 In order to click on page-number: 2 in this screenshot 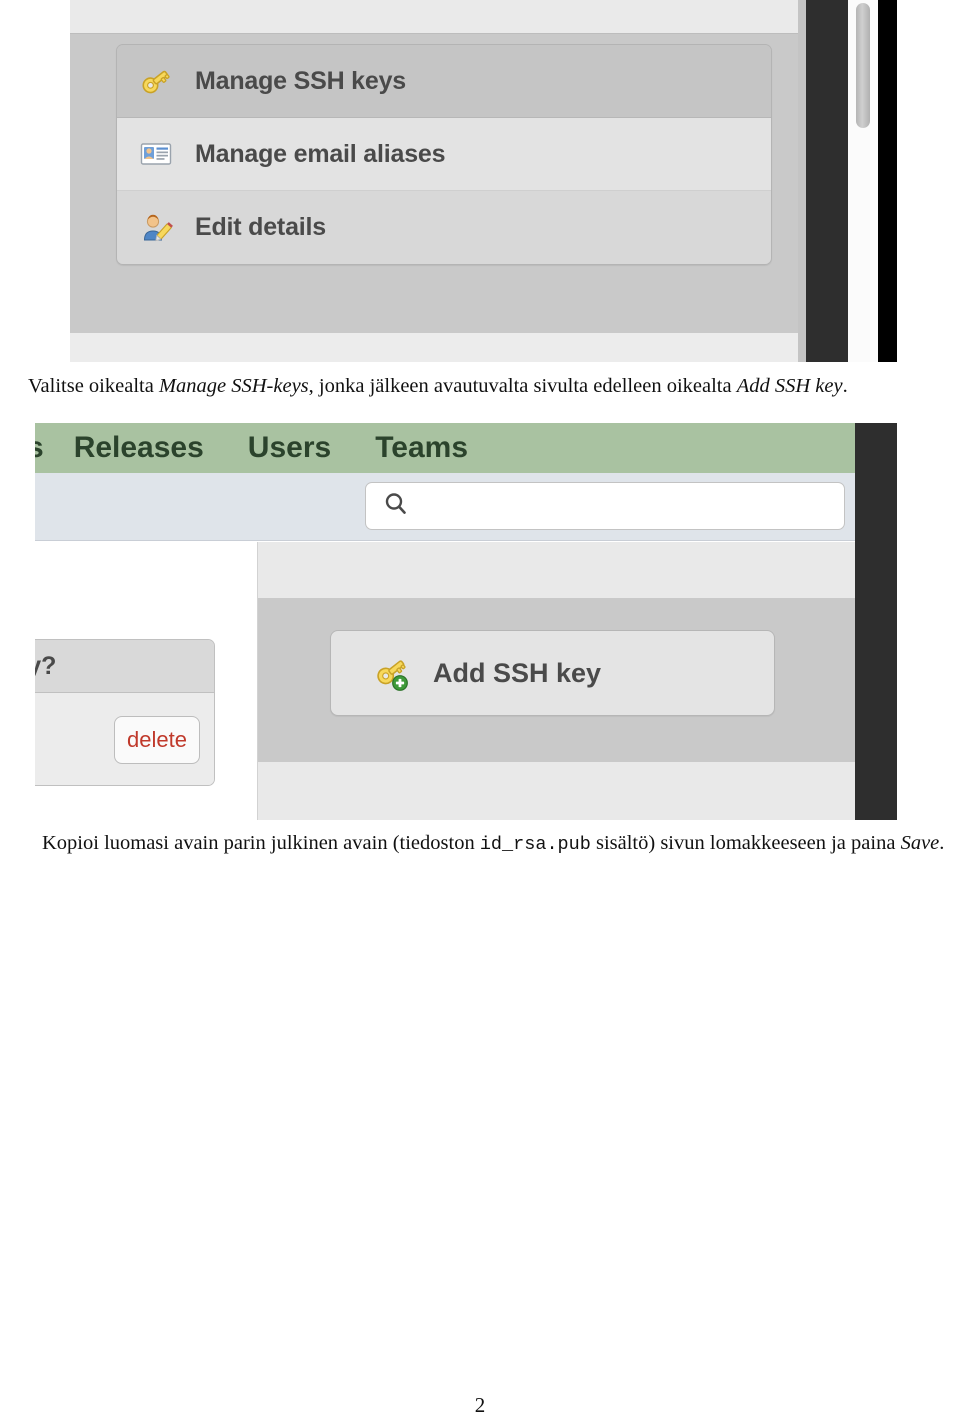, I will do `click(480, 1405)`.